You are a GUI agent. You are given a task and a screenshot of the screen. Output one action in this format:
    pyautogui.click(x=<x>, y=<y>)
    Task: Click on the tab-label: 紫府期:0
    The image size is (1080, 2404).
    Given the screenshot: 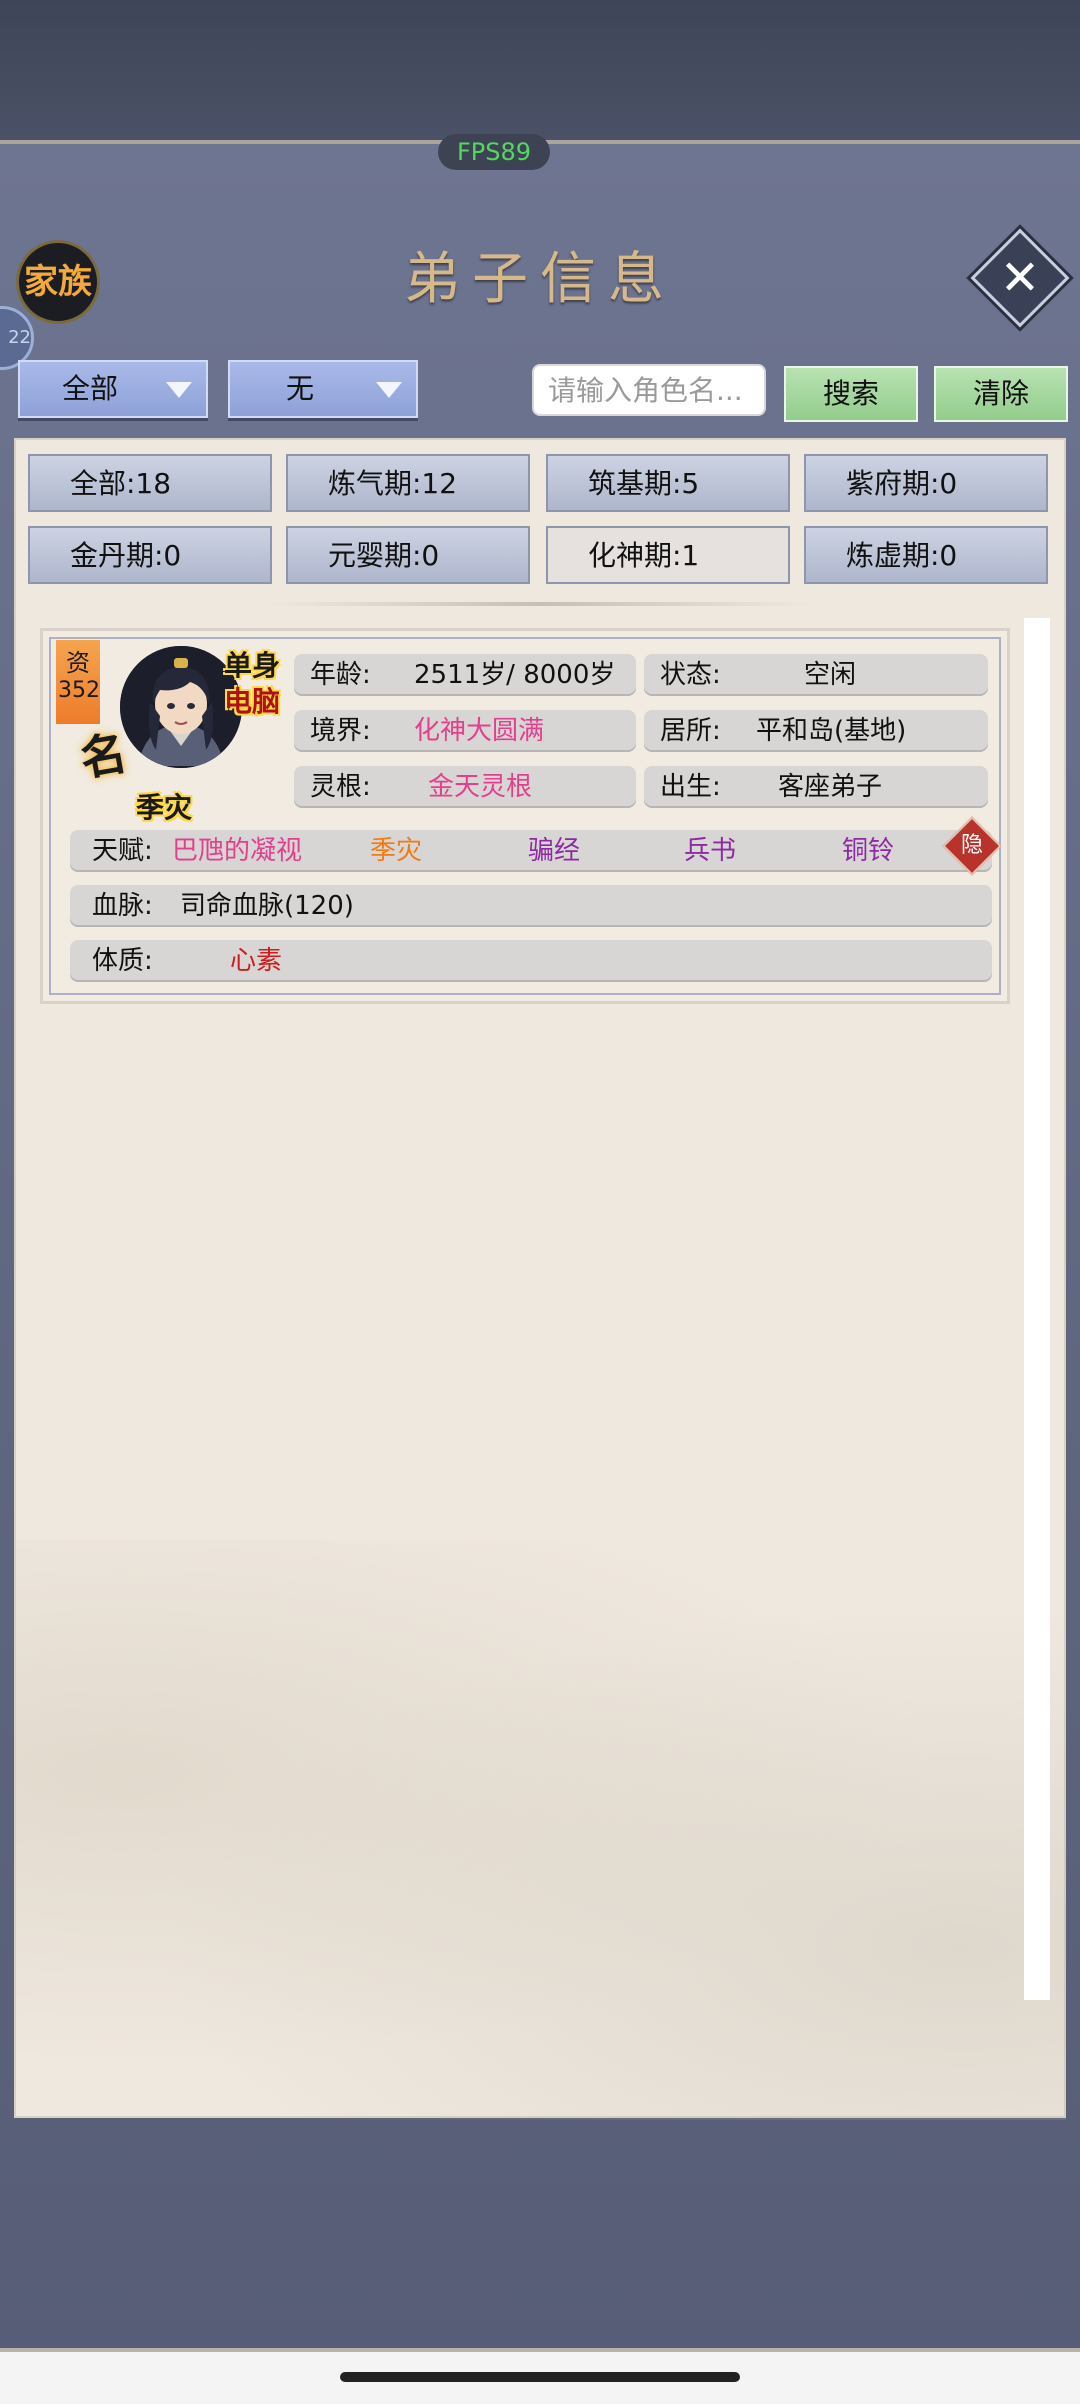 What is the action you would take?
    pyautogui.click(x=902, y=483)
    